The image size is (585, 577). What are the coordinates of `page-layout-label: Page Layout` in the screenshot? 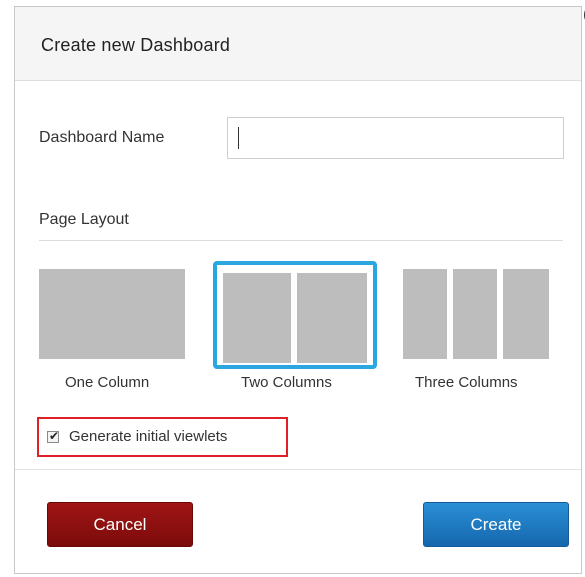 It's located at (84, 219).